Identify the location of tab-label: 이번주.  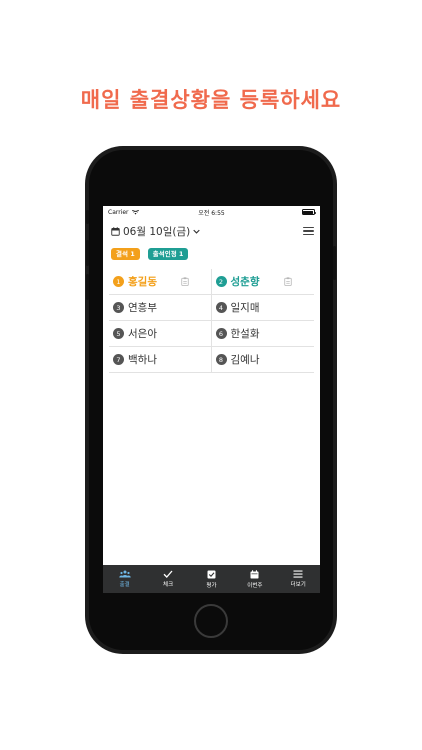
(255, 585).